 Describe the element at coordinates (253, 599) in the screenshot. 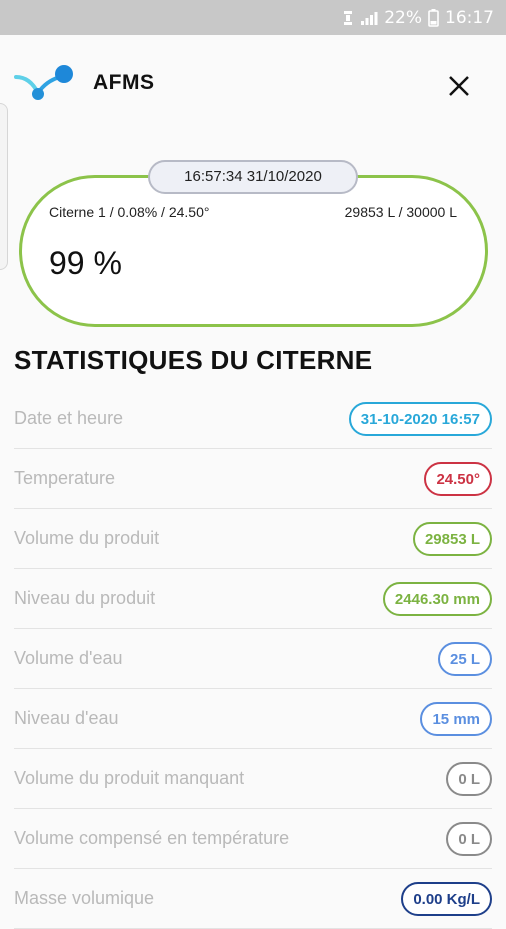

I see `stat-row-product-level: Niveau du produit 2446.30 mm` at that location.